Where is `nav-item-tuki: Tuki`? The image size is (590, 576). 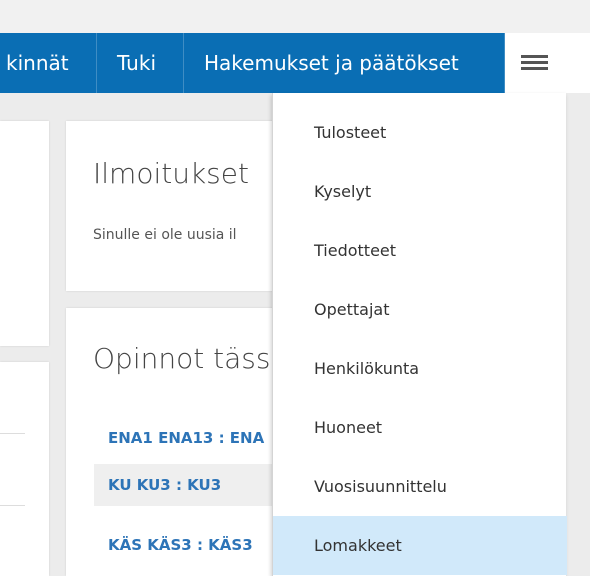 nav-item-tuki: Tuki is located at coordinates (136, 63).